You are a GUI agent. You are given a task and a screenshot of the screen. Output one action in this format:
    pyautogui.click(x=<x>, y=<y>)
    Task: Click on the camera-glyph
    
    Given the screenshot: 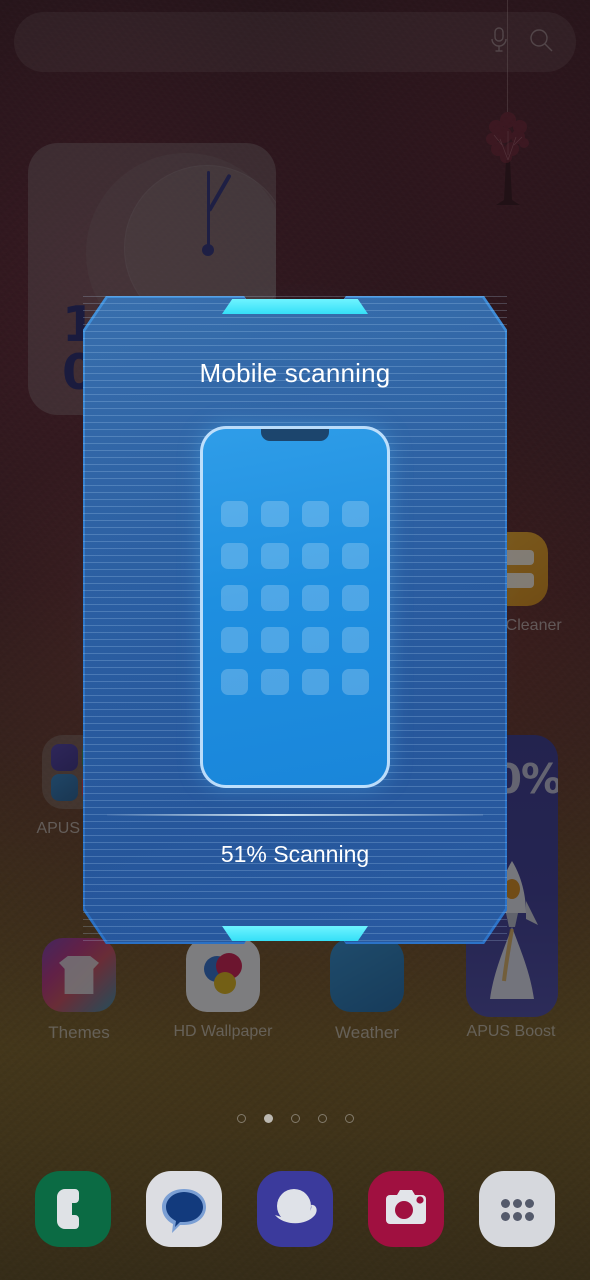 What is the action you would take?
    pyautogui.click(x=406, y=1207)
    